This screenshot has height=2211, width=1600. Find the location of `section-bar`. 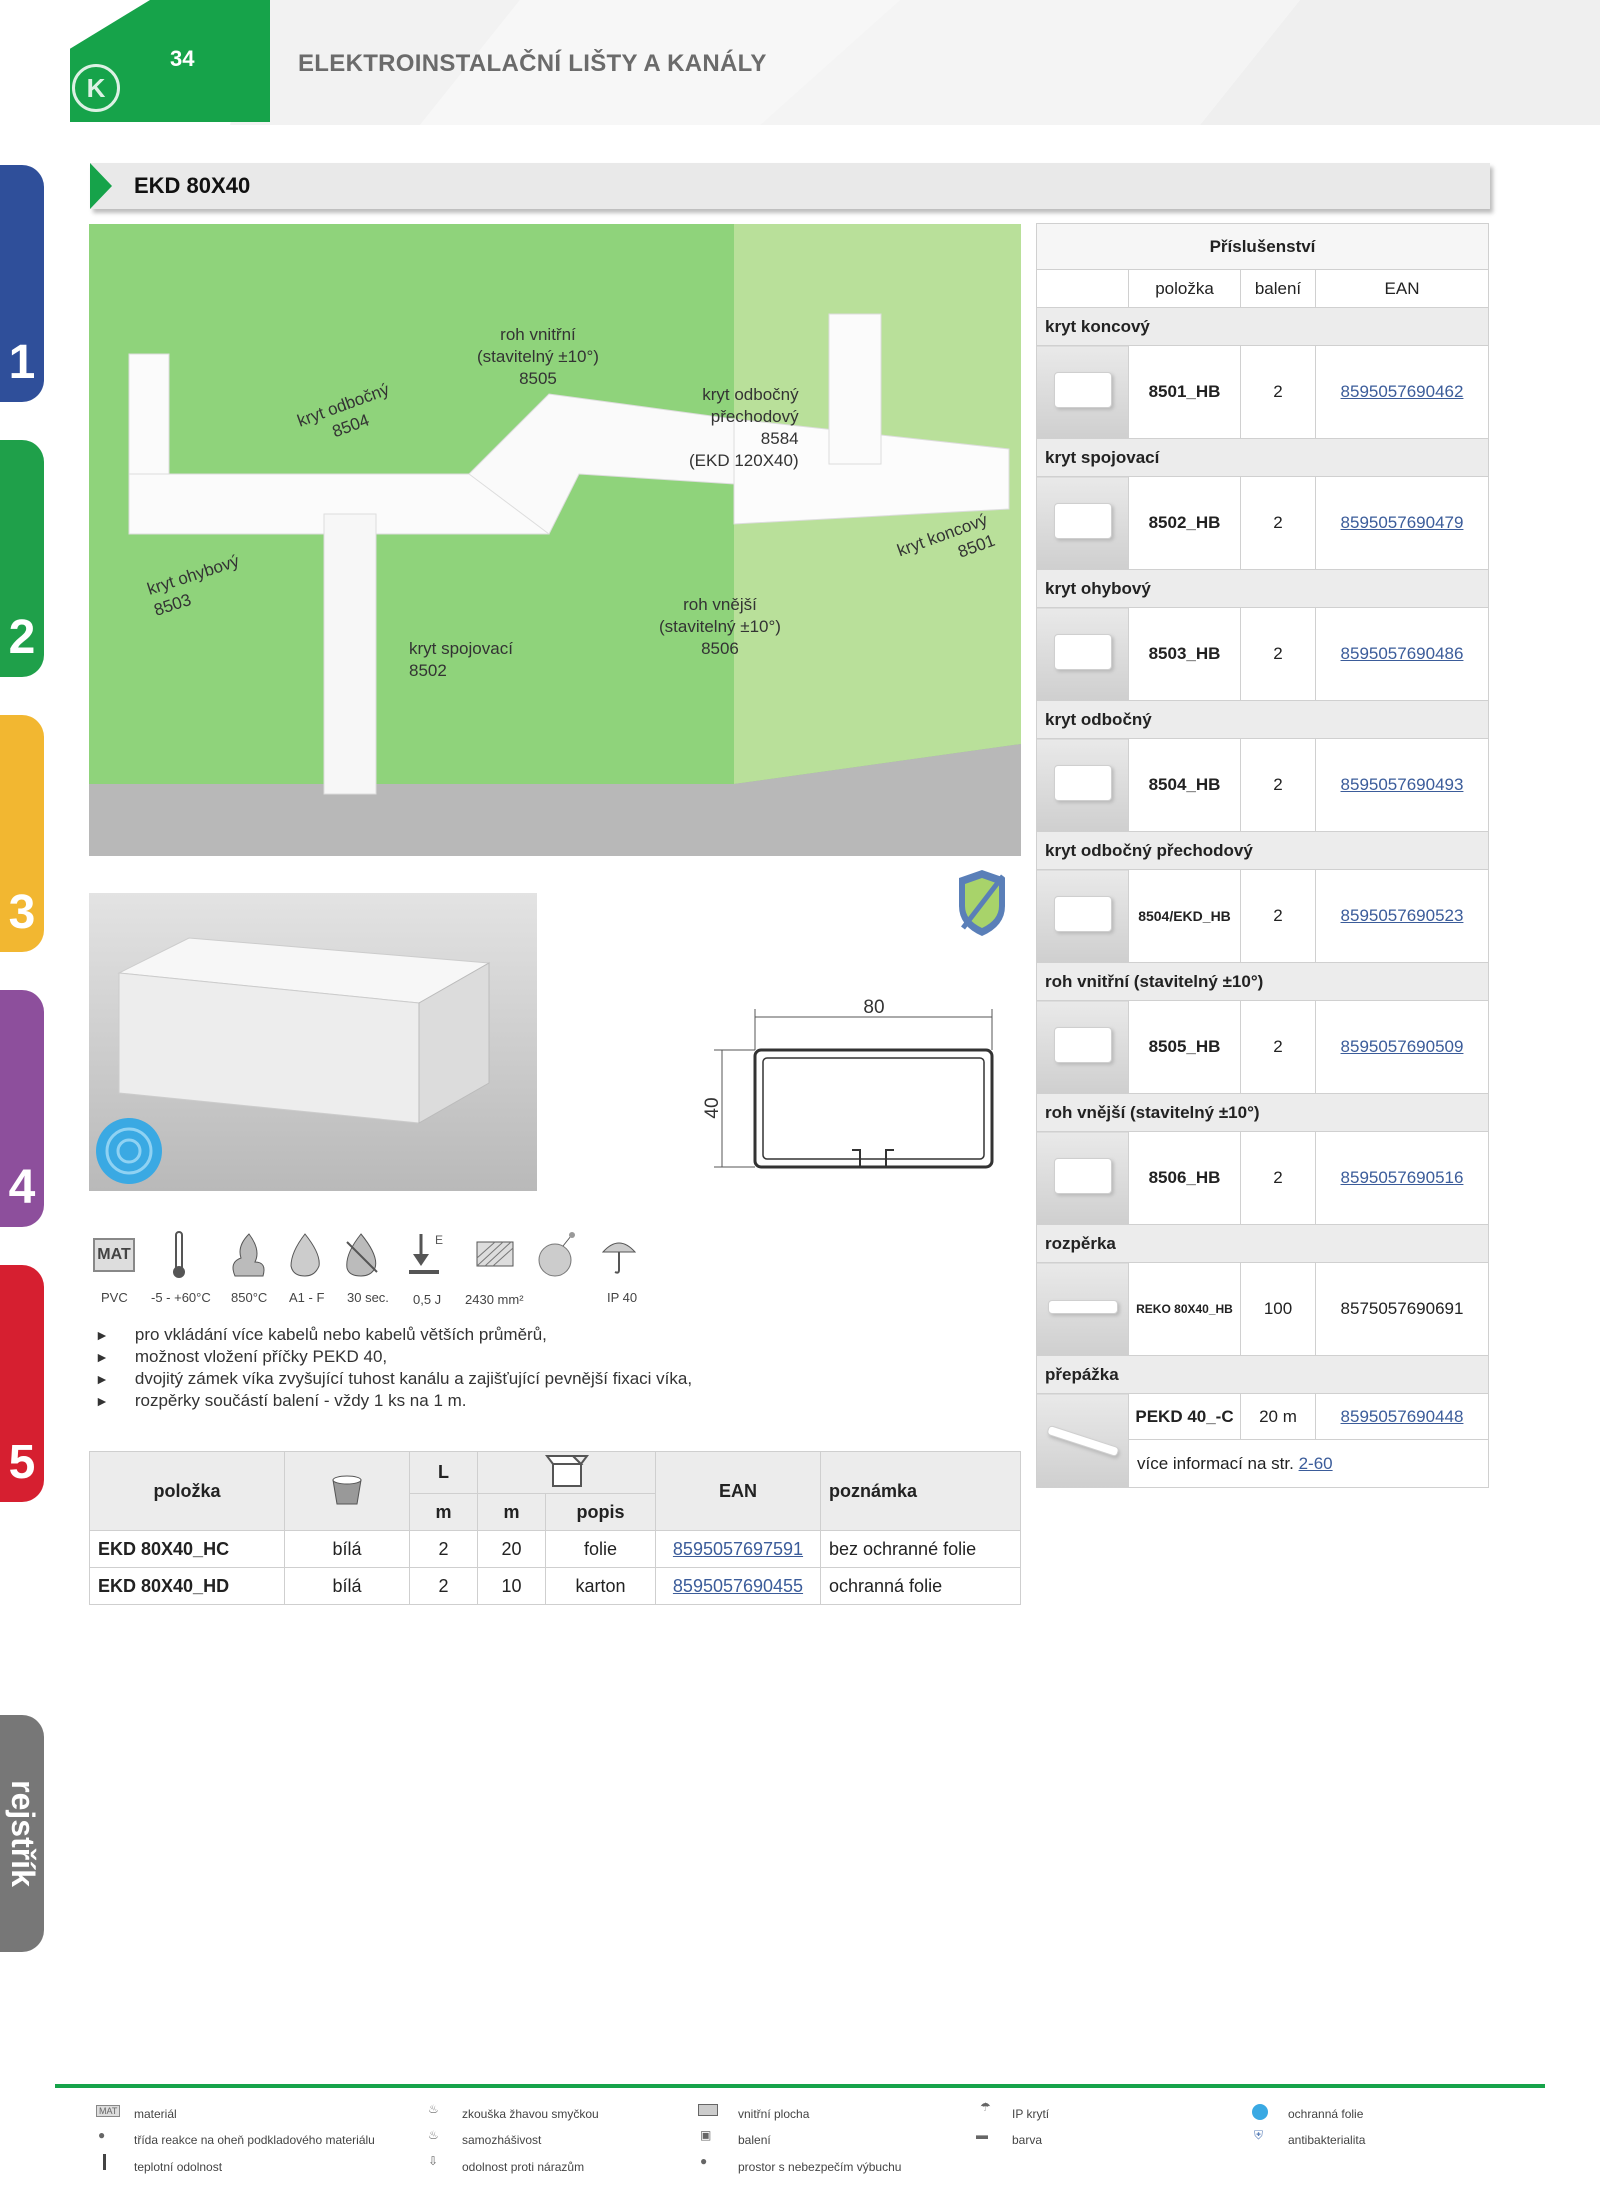

section-bar is located at coordinates (790, 186).